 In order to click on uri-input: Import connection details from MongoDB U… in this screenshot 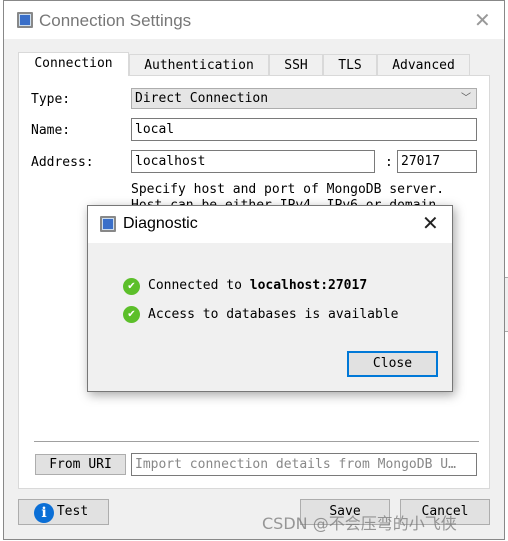, I will do `click(304, 464)`.